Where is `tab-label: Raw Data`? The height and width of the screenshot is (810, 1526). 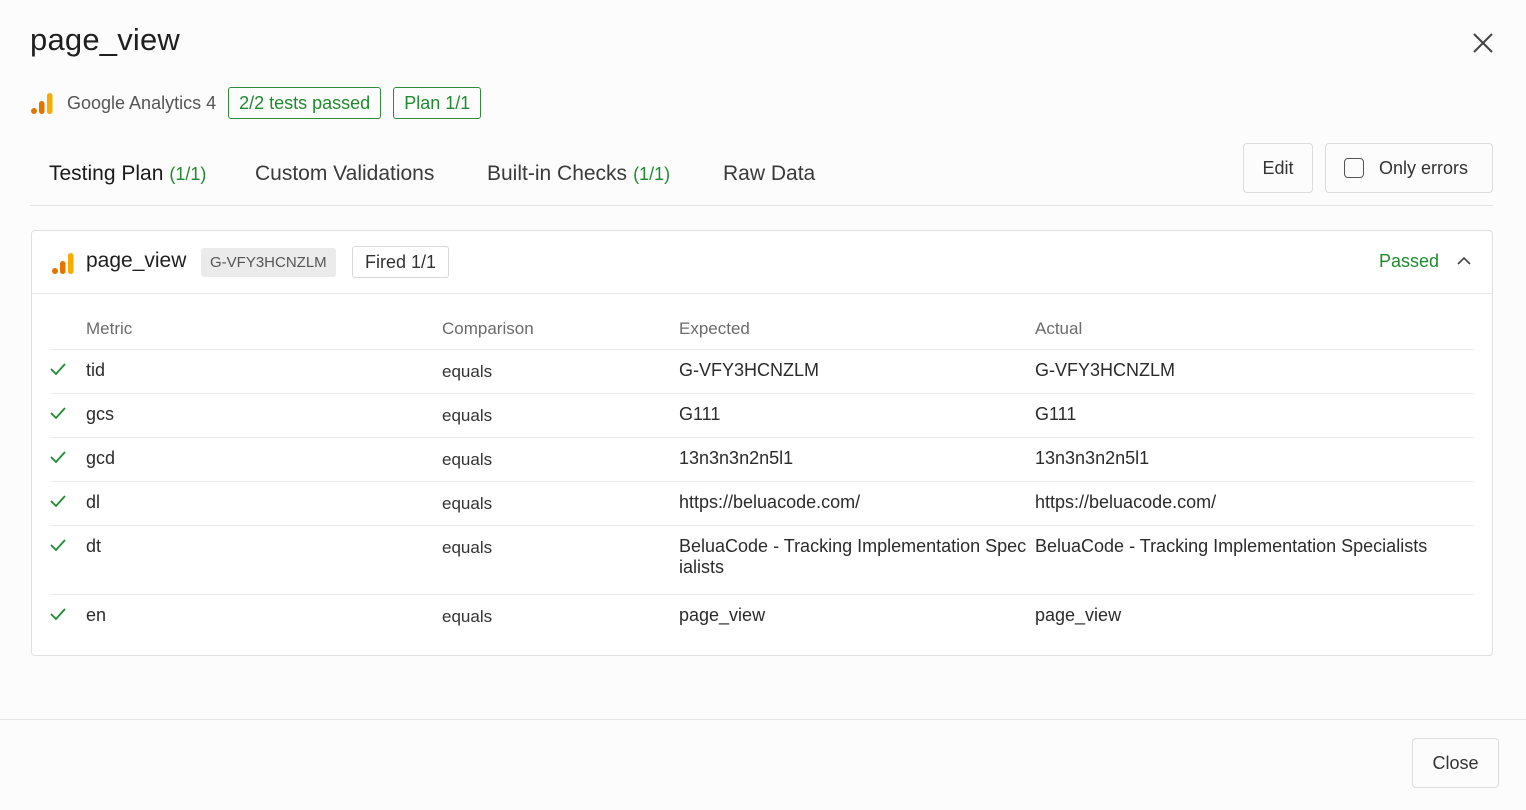 tab-label: Raw Data is located at coordinates (769, 173).